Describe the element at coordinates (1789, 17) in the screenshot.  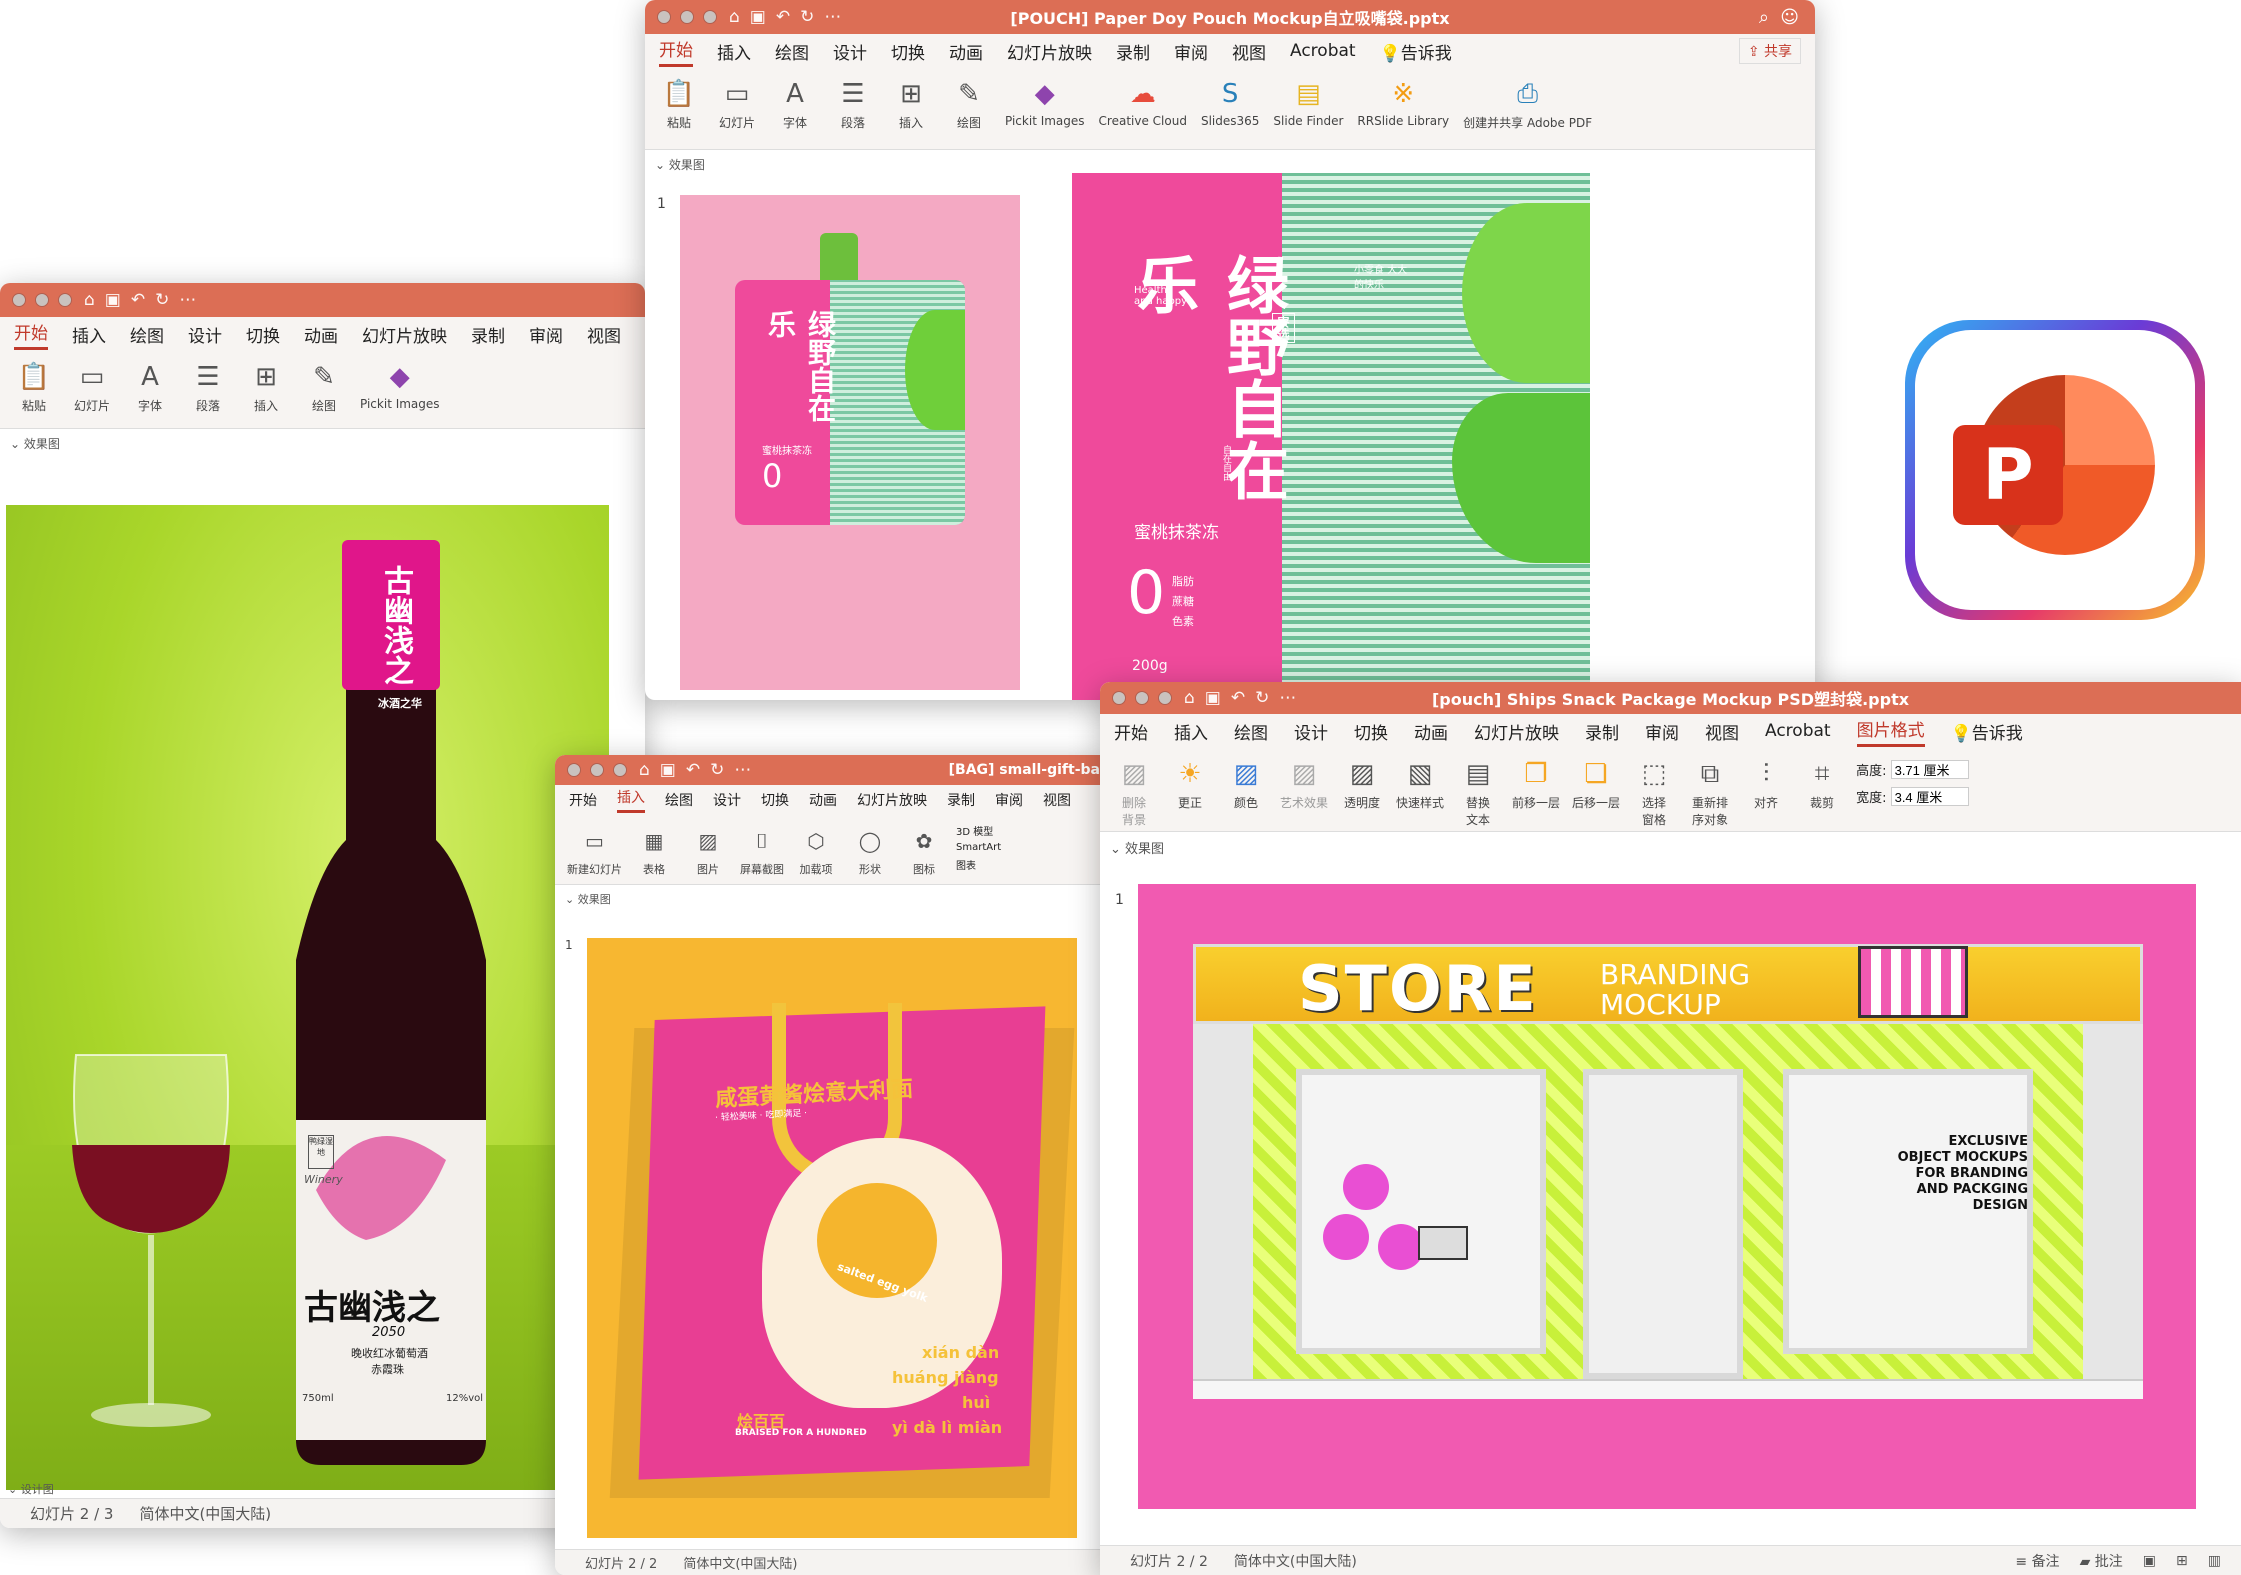
I see `account-icon: ☺` at that location.